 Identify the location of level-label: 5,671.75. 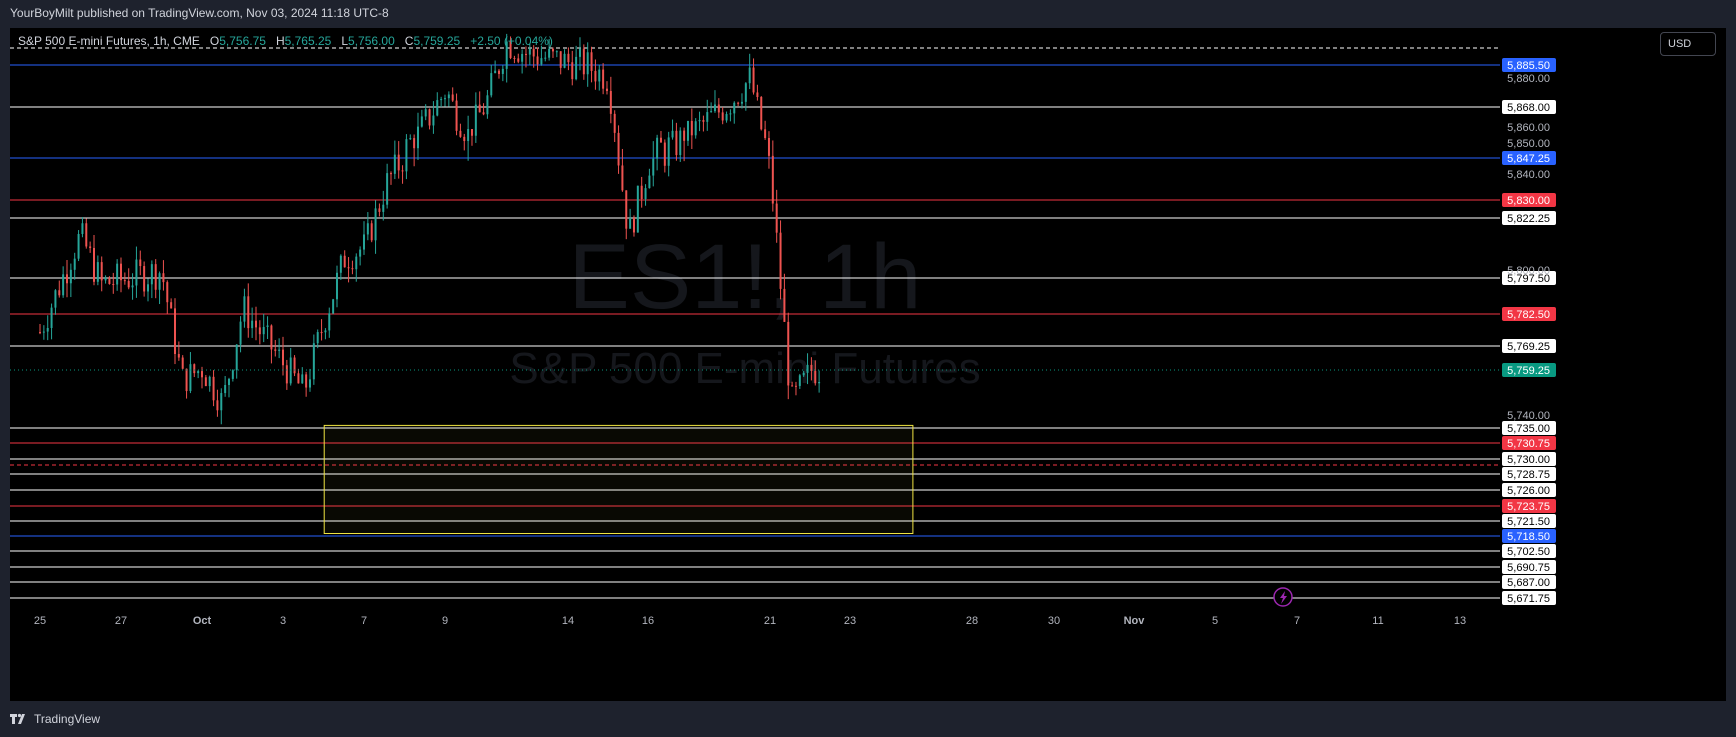
(1528, 599).